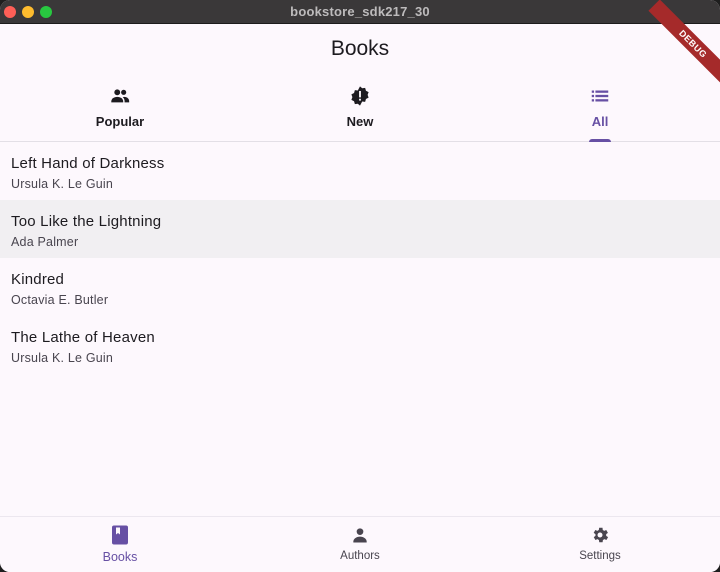 The width and height of the screenshot is (720, 572). What do you see at coordinates (60, 300) in the screenshot?
I see `book-author: Octavia E. Butler` at bounding box center [60, 300].